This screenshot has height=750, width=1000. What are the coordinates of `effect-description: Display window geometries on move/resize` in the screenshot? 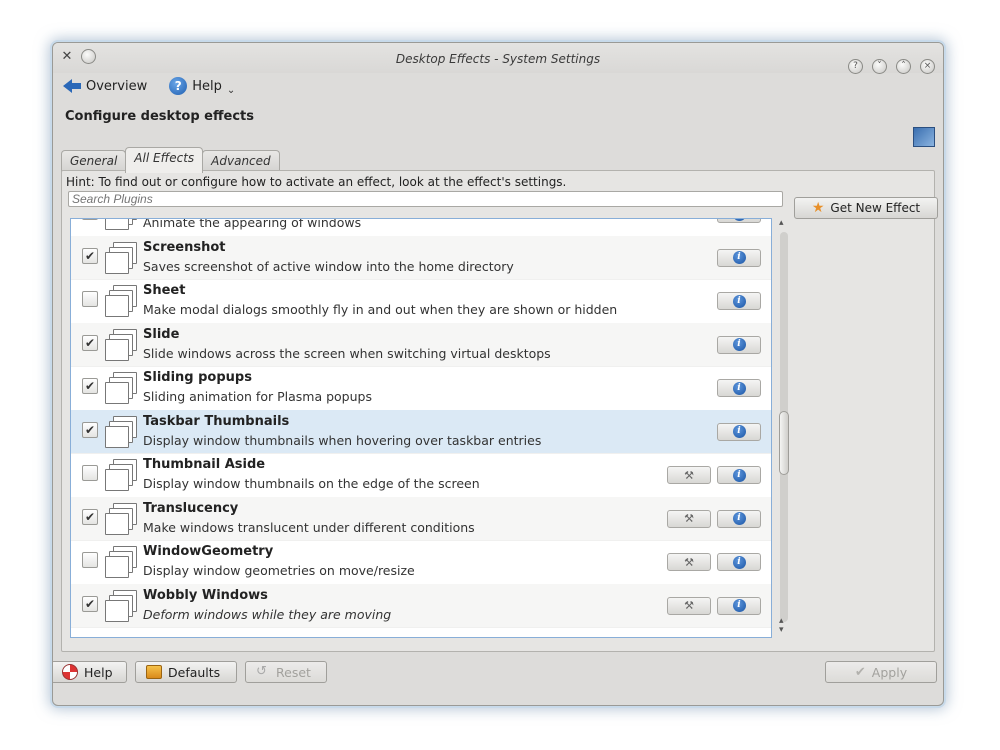 It's located at (279, 570).